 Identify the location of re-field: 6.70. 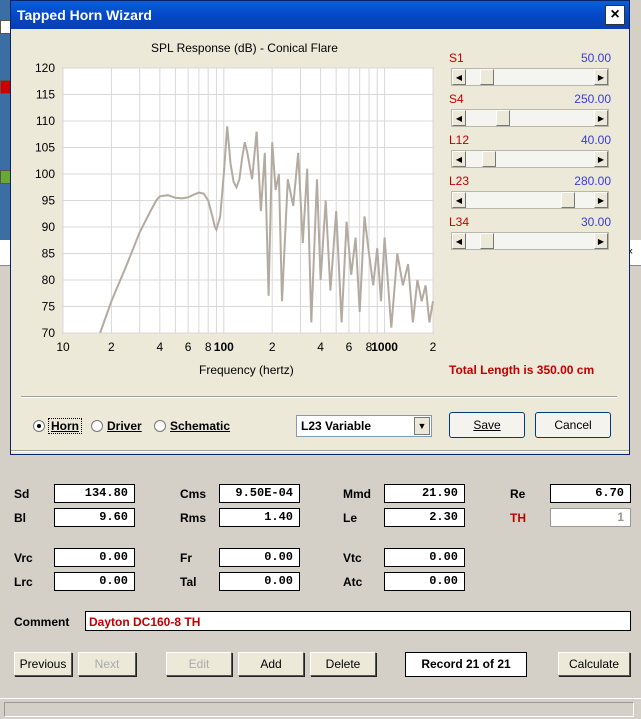
(590, 493).